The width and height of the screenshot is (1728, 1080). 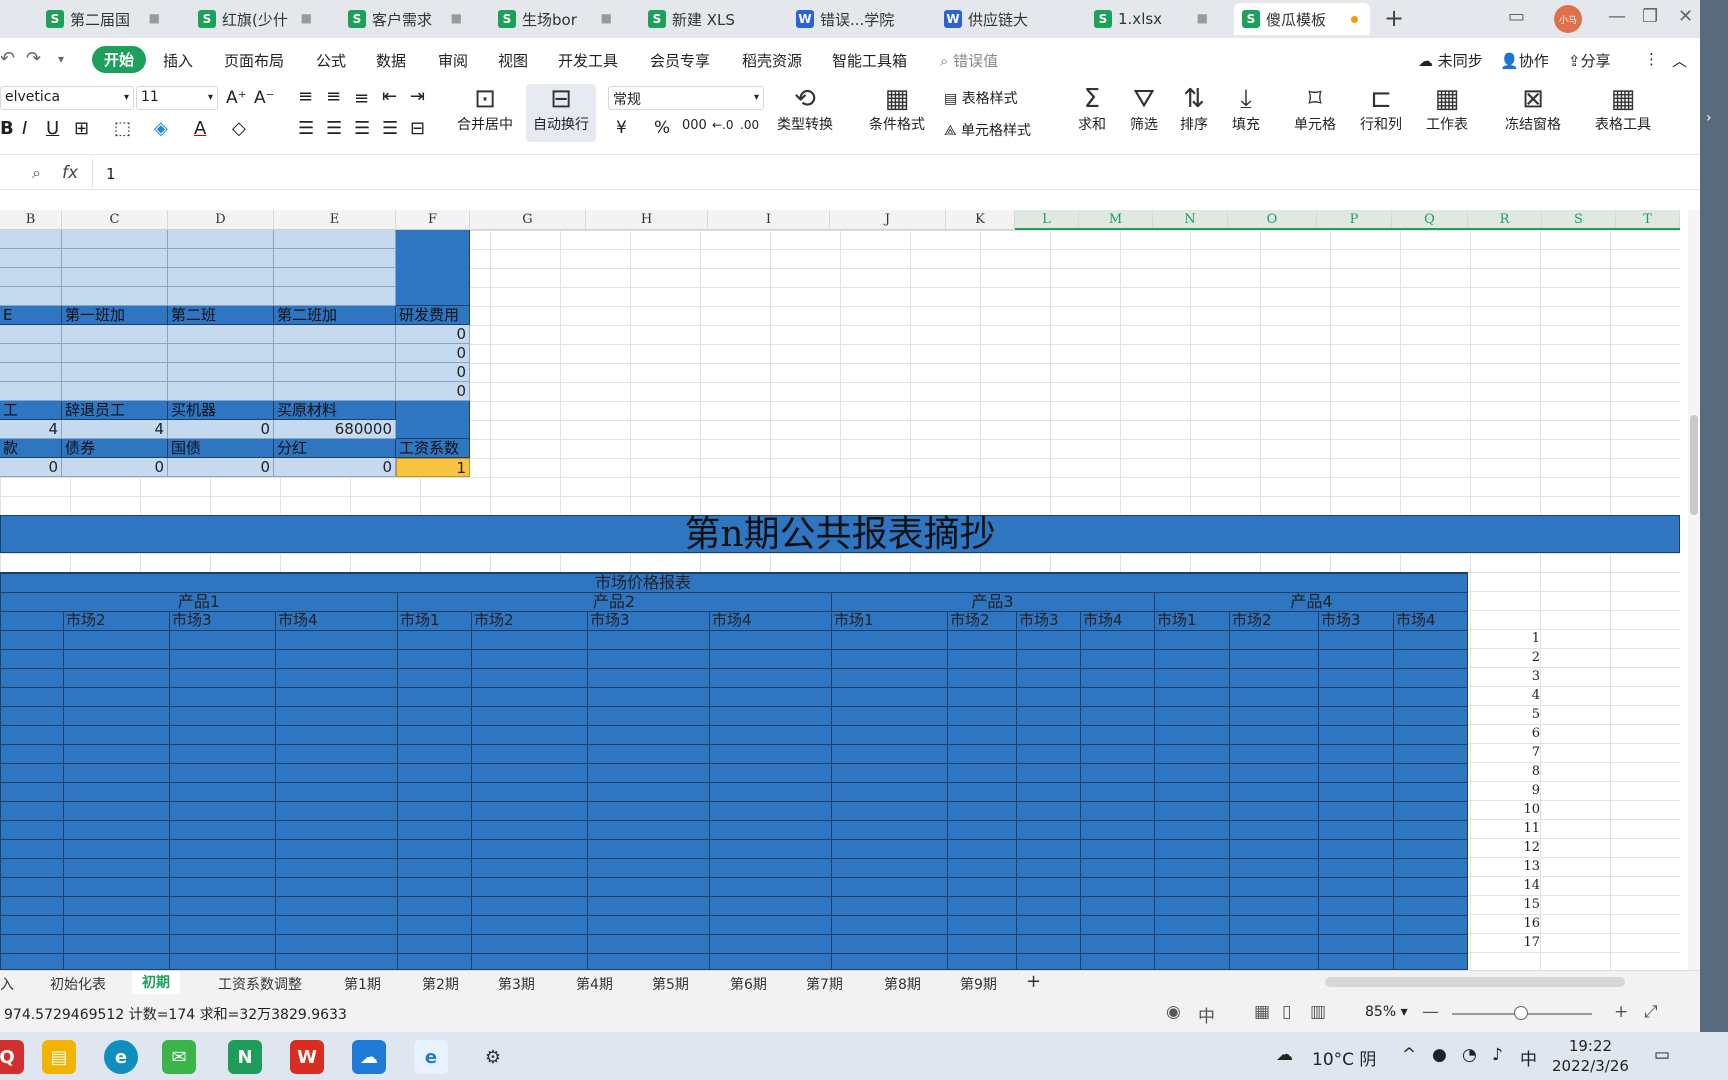 I want to click on row-index-value: 14, so click(x=1510, y=885).